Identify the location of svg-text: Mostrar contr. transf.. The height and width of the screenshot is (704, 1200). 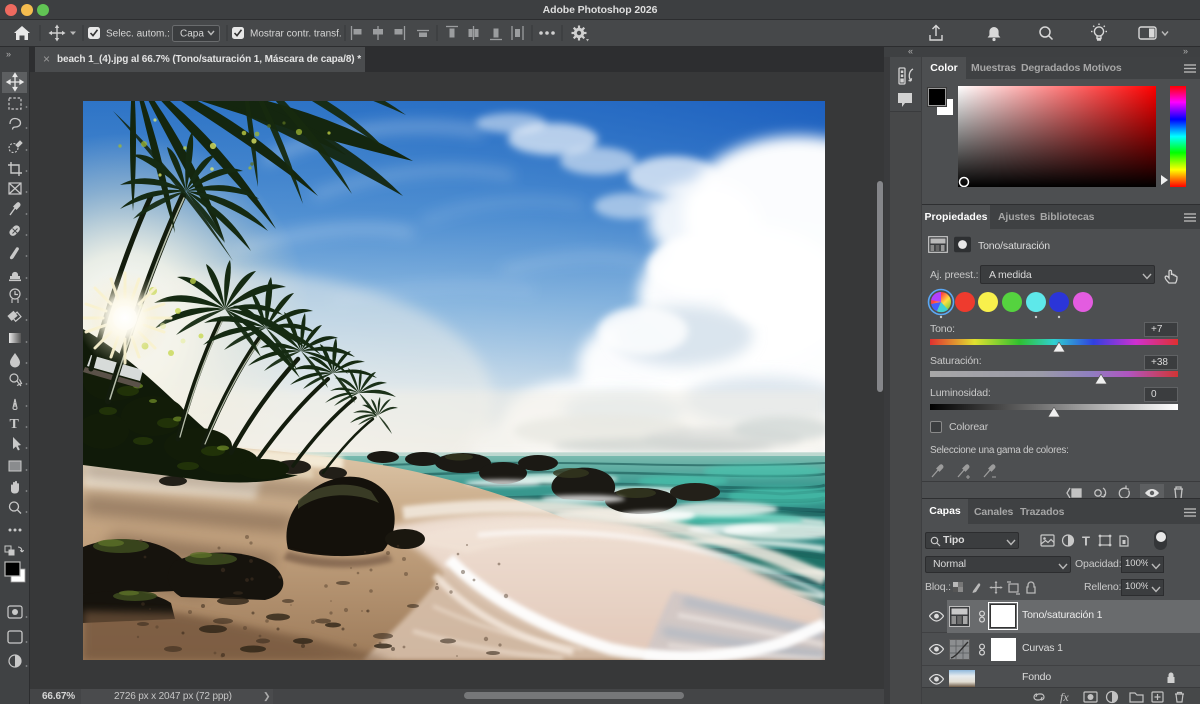
(296, 34).